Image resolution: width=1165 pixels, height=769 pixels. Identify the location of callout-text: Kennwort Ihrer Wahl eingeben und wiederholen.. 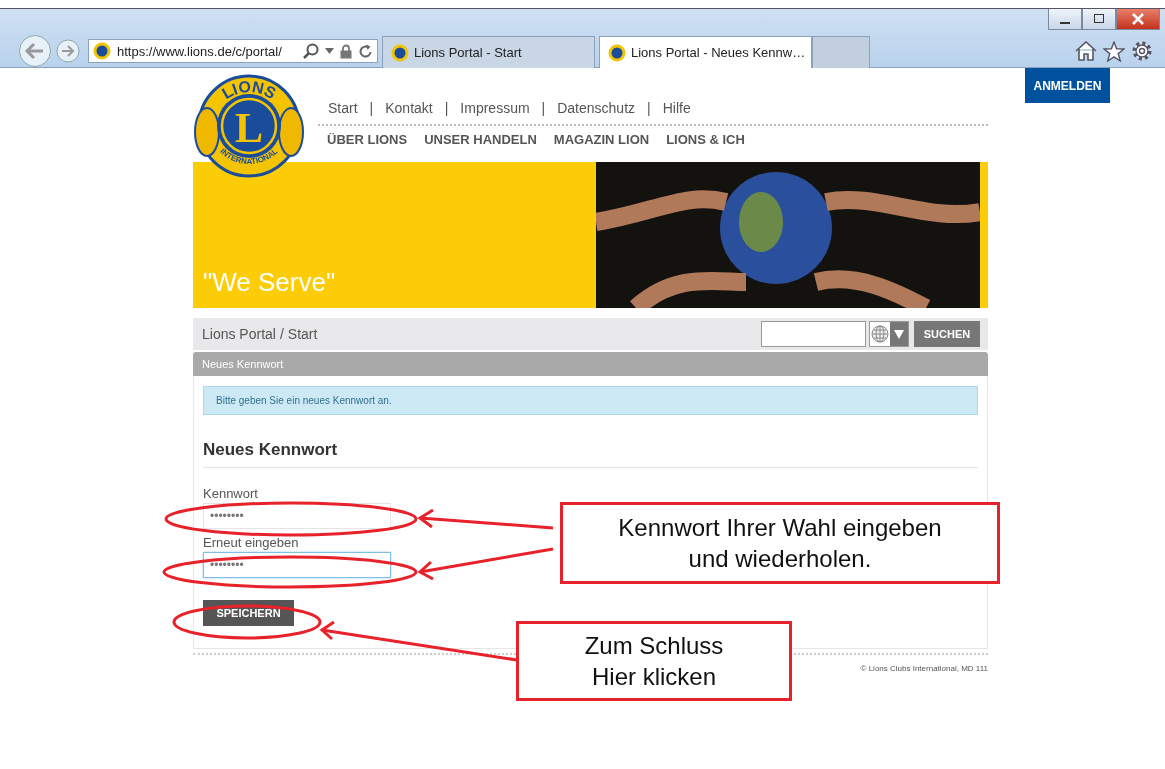
(780, 543).